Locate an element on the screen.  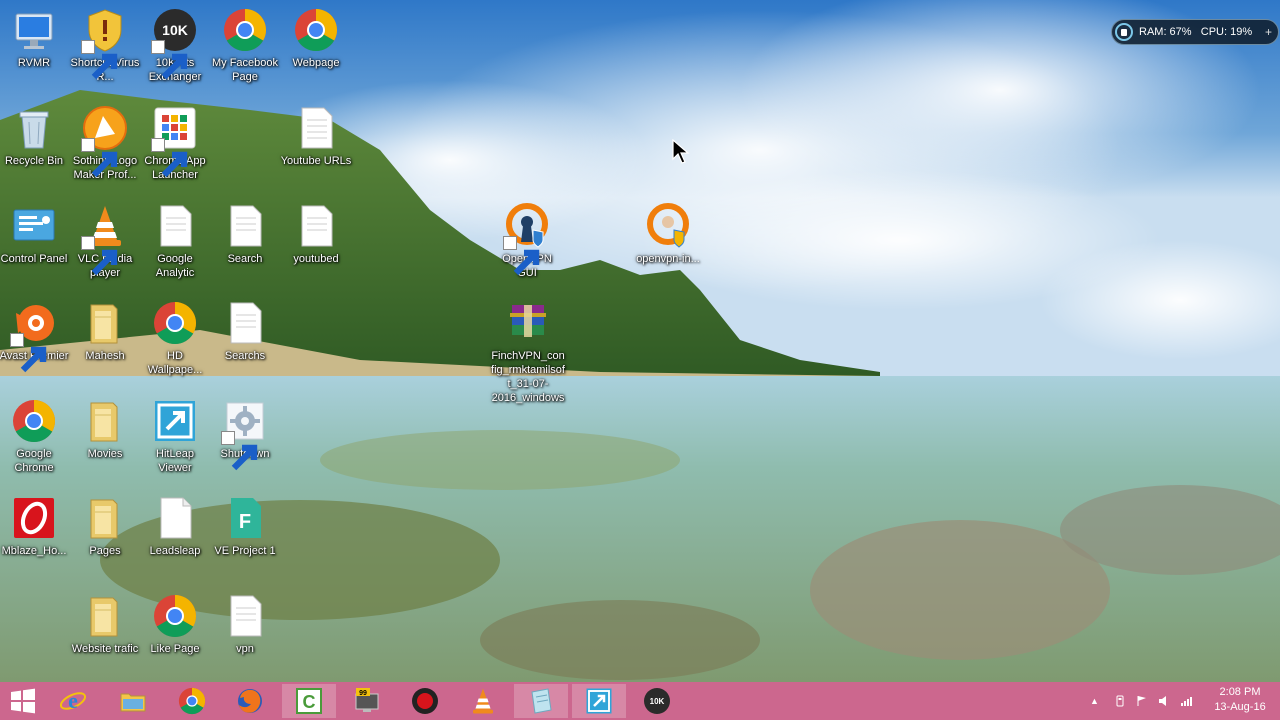
10k-icon: 10K is located at coordinates (175, 43).